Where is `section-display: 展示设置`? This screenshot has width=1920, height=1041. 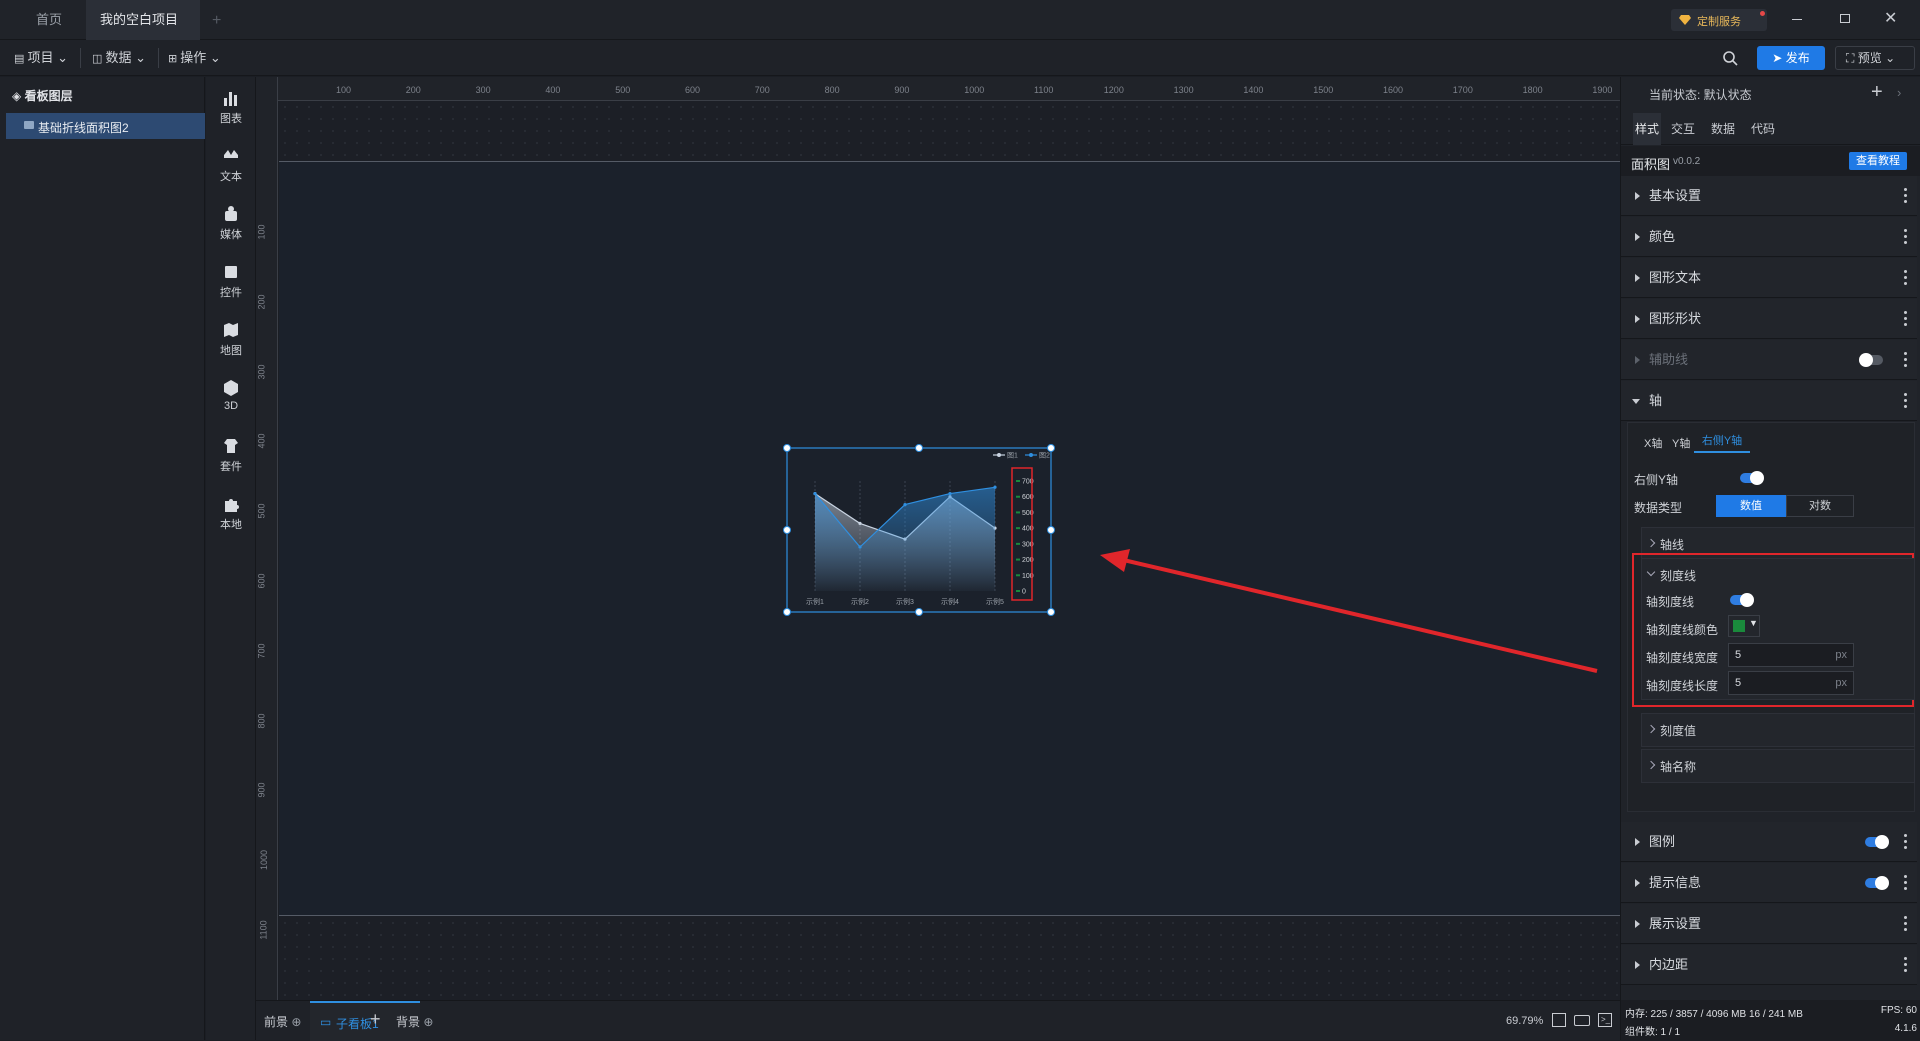
section-display: 展示设置 is located at coordinates (1769, 924).